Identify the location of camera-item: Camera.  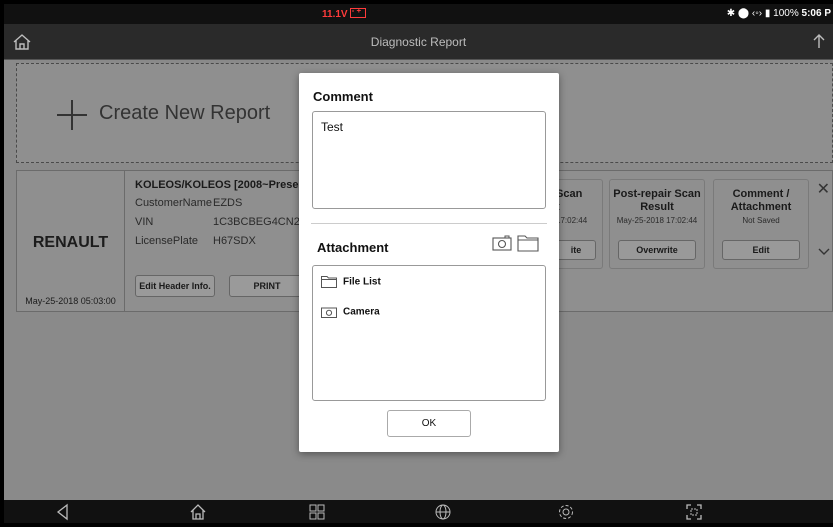
(350, 314).